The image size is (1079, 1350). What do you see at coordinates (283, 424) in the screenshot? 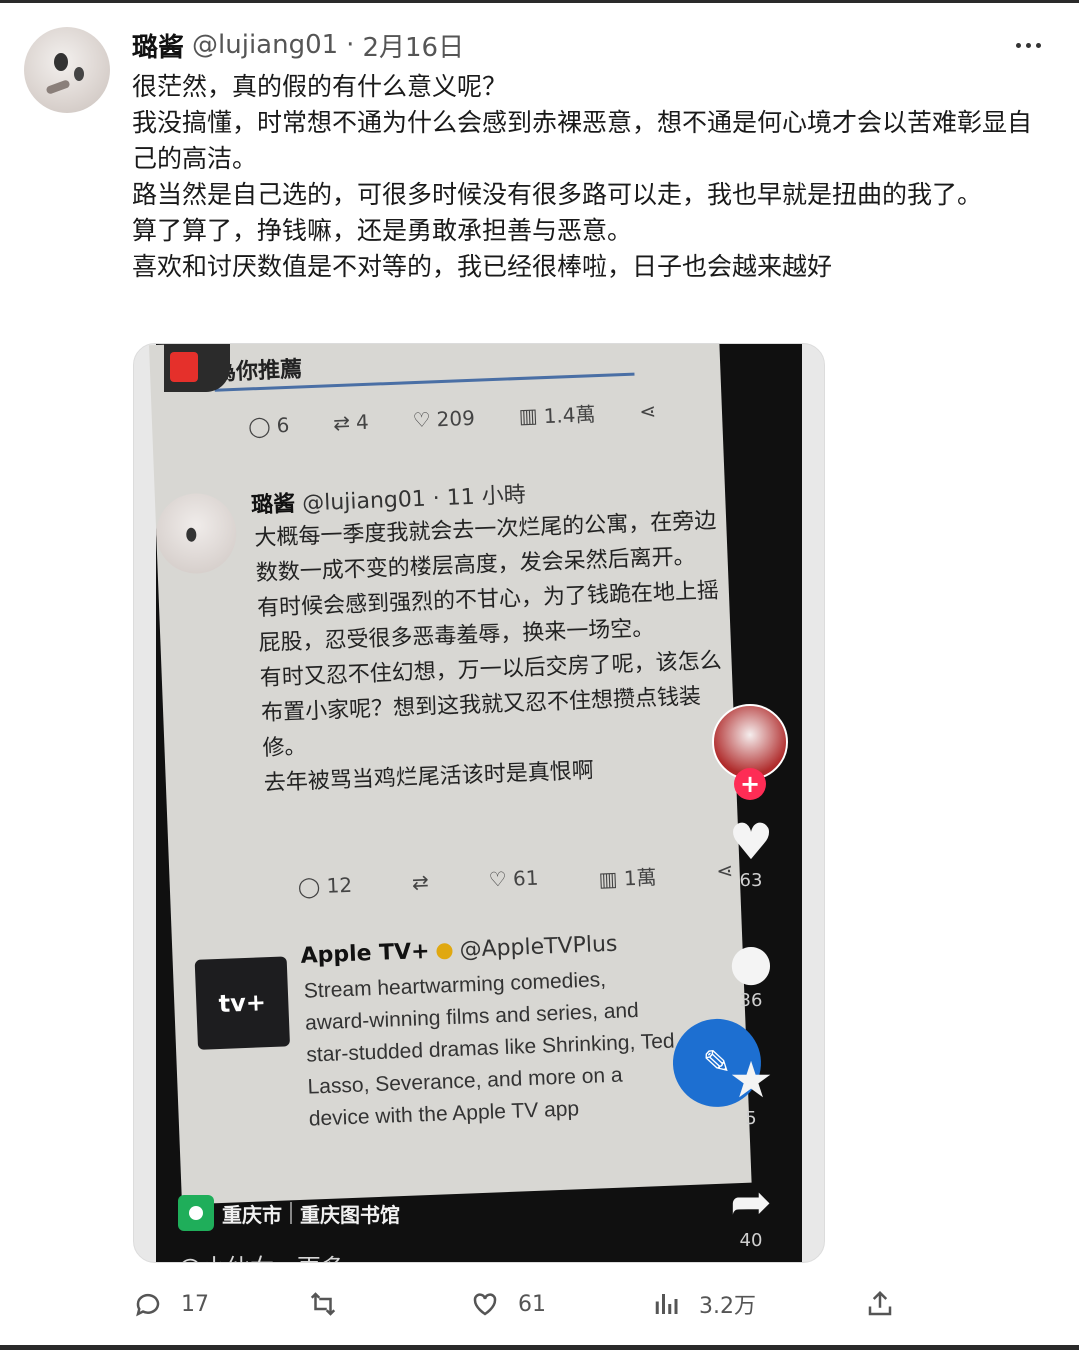
I see `reply-count: 6` at bounding box center [283, 424].